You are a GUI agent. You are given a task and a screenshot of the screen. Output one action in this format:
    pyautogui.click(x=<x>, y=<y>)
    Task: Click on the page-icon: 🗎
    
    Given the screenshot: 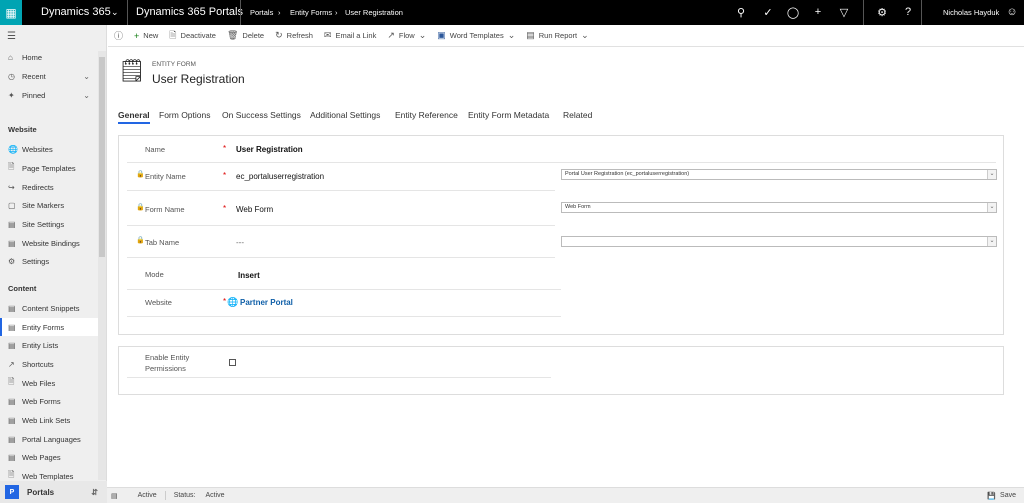 What is the action you would take?
    pyautogui.click(x=11, y=166)
    